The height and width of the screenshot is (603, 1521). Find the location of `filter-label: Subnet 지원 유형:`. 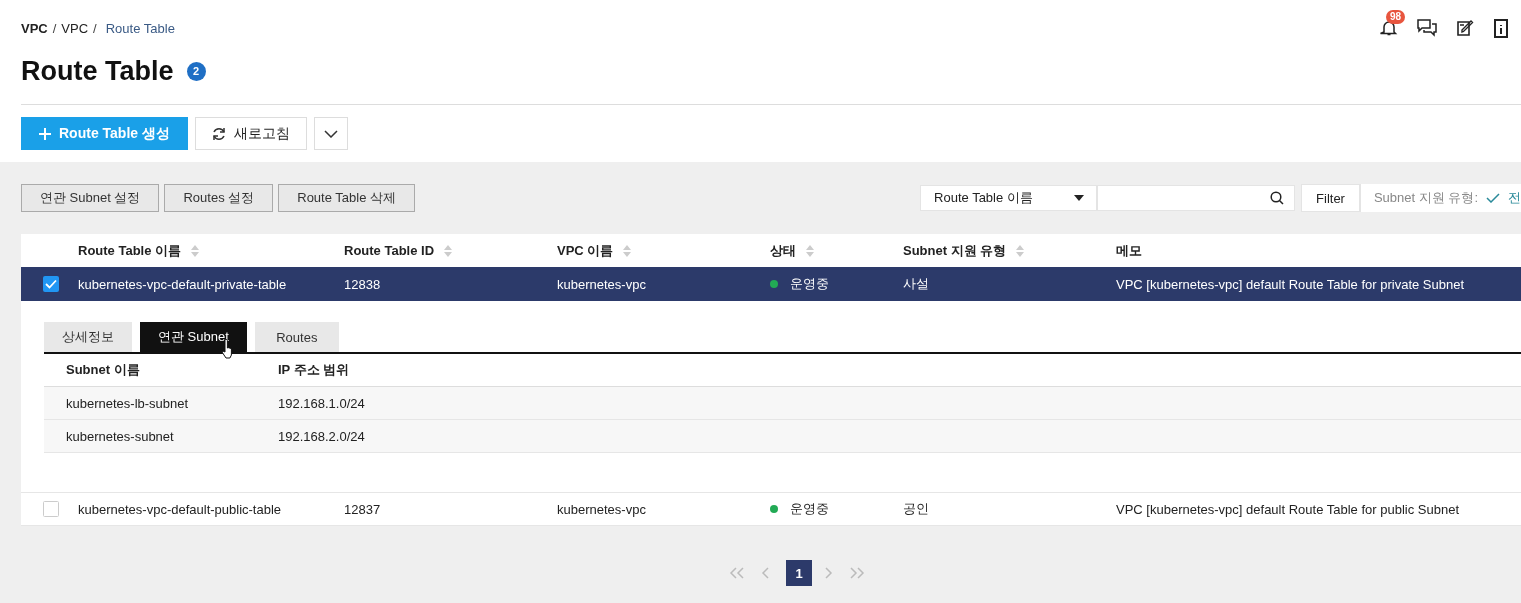

filter-label: Subnet 지원 유형: is located at coordinates (1425, 198).